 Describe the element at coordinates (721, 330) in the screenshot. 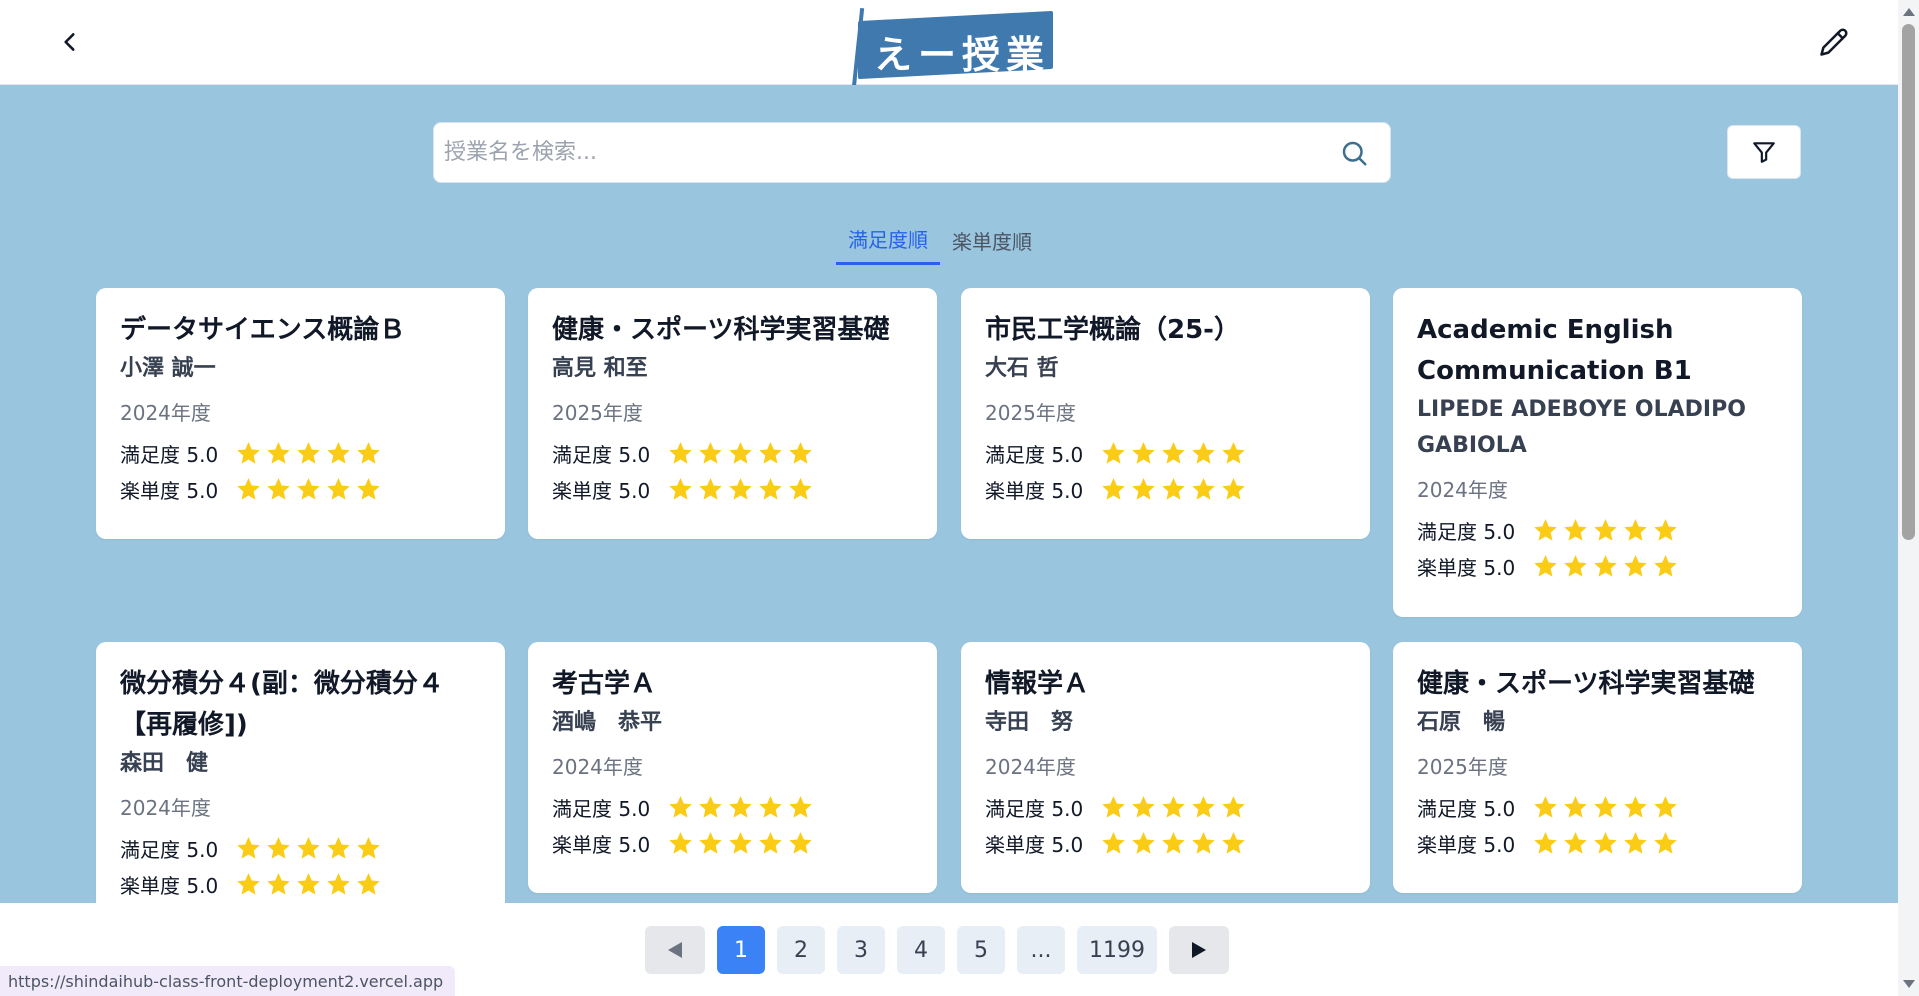

I see `course-title: 健康・スポーツ科学実習基礎` at that location.